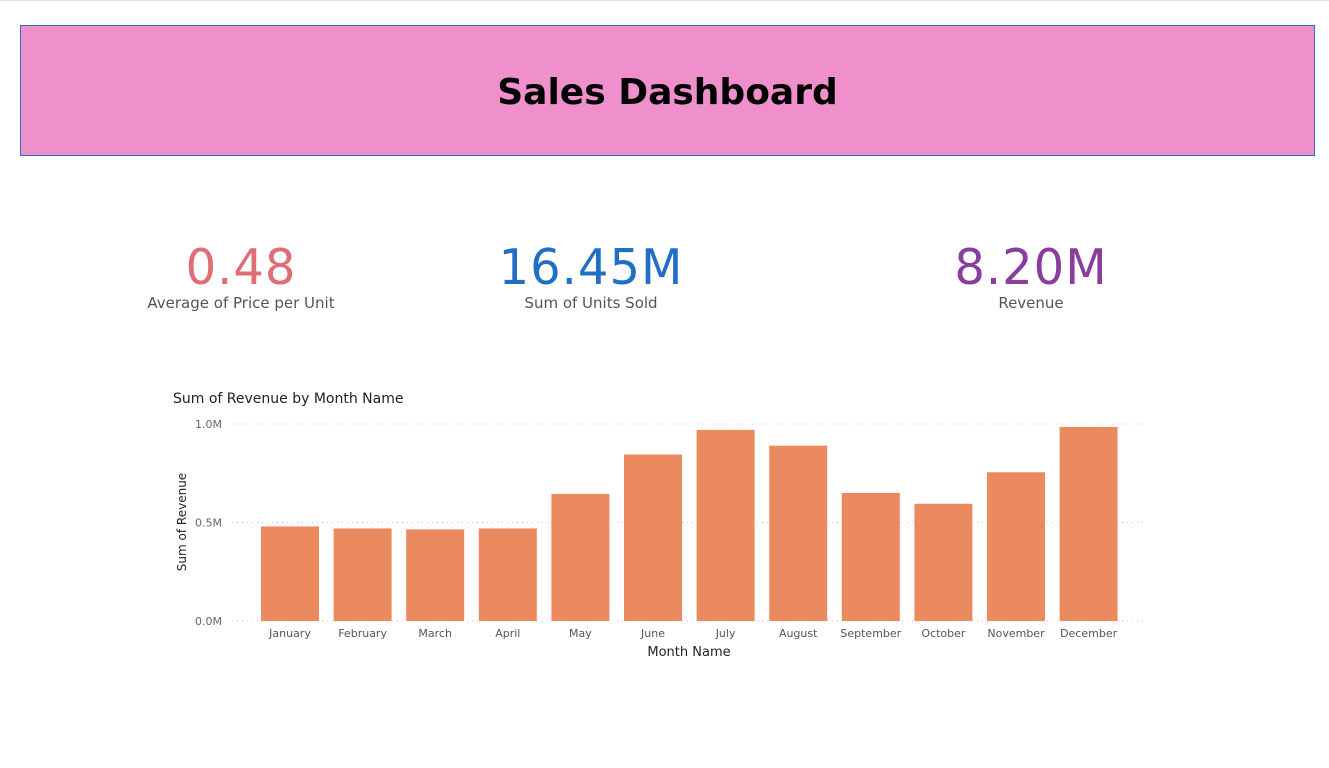 The height and width of the screenshot is (768, 1329). What do you see at coordinates (943, 562) in the screenshot?
I see `bar-october` at bounding box center [943, 562].